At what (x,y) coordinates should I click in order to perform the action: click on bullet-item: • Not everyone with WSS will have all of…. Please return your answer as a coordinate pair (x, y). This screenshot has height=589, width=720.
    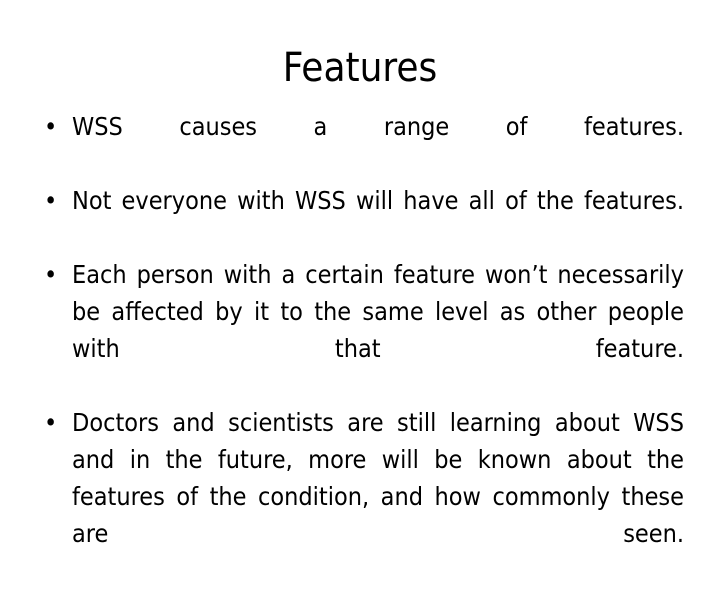
    Looking at the image, I should click on (360, 219).